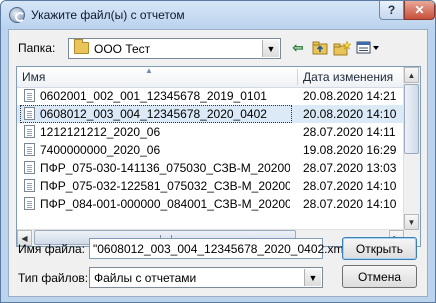 The height and width of the screenshot is (303, 436). I want to click on close-button: ✕, so click(419, 10).